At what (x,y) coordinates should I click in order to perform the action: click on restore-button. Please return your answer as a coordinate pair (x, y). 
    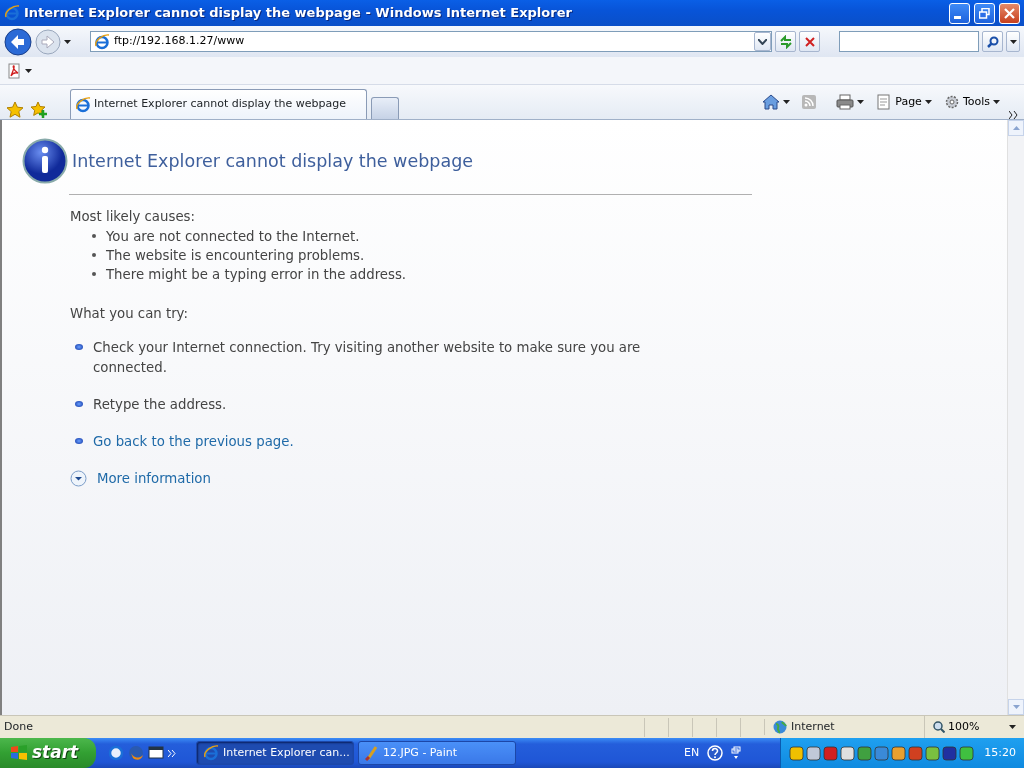
    Looking at the image, I should click on (984, 13).